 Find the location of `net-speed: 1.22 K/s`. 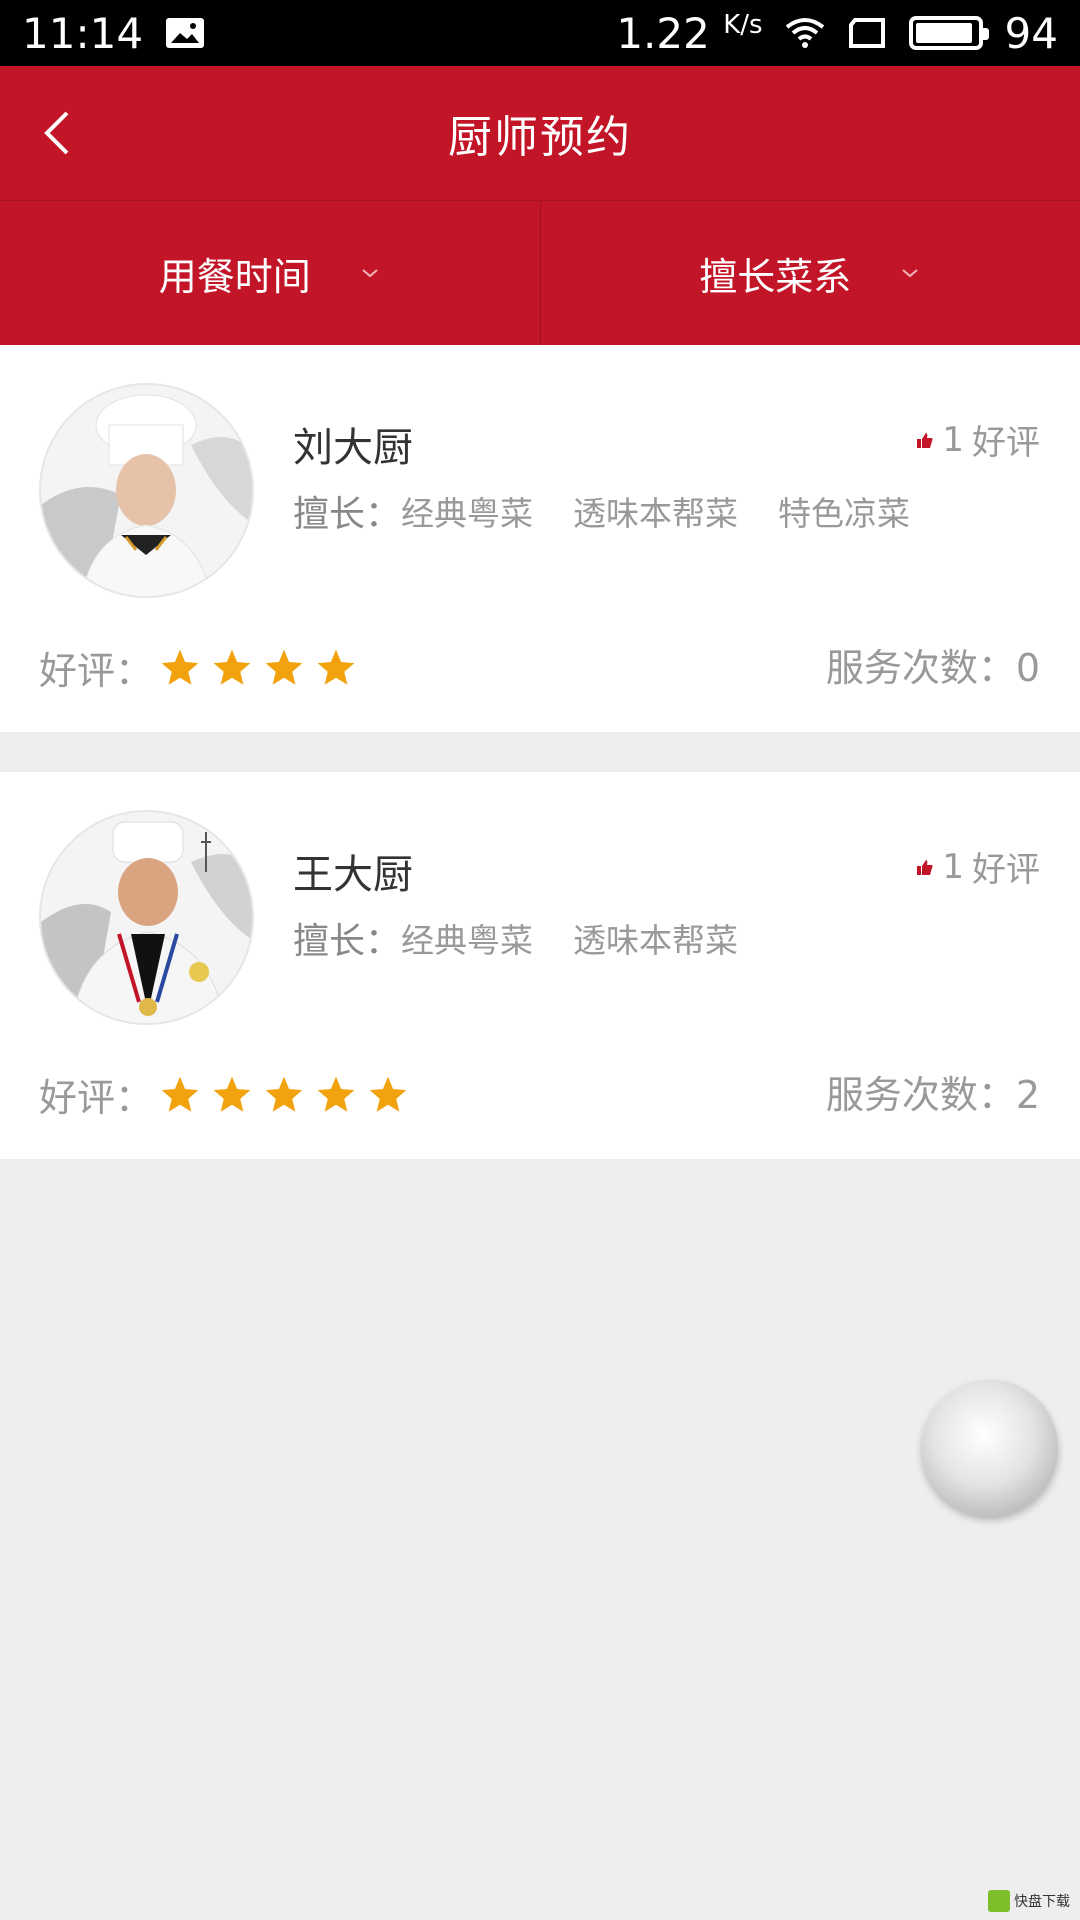

net-speed: 1.22 K/s is located at coordinates (689, 33).